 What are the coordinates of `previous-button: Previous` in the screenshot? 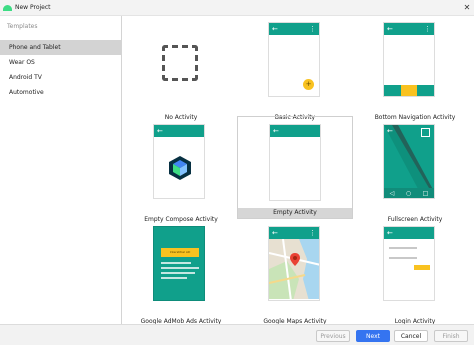 It's located at (333, 336).